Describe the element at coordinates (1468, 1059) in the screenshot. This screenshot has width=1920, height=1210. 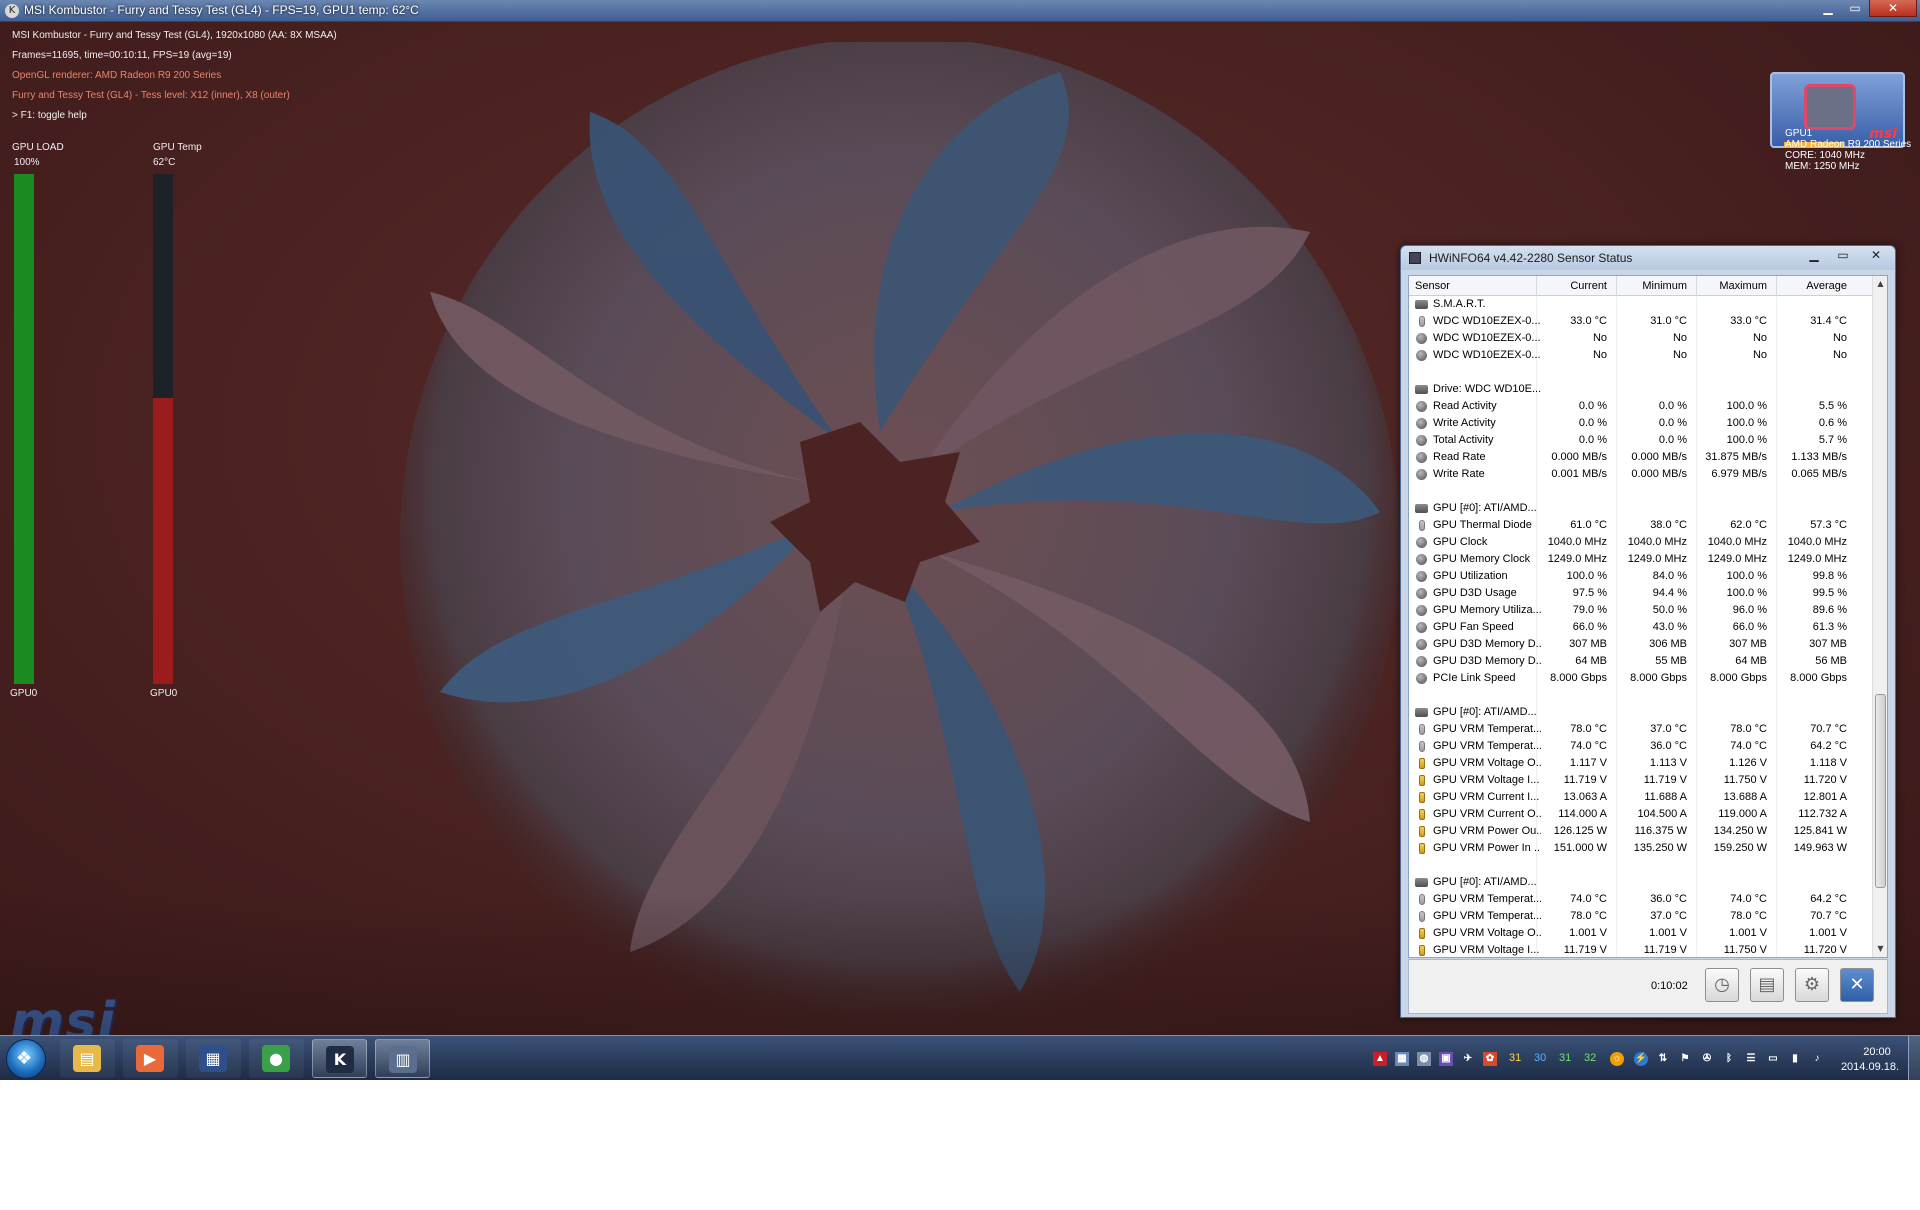
I see `pin-tray-icon: ✈` at that location.